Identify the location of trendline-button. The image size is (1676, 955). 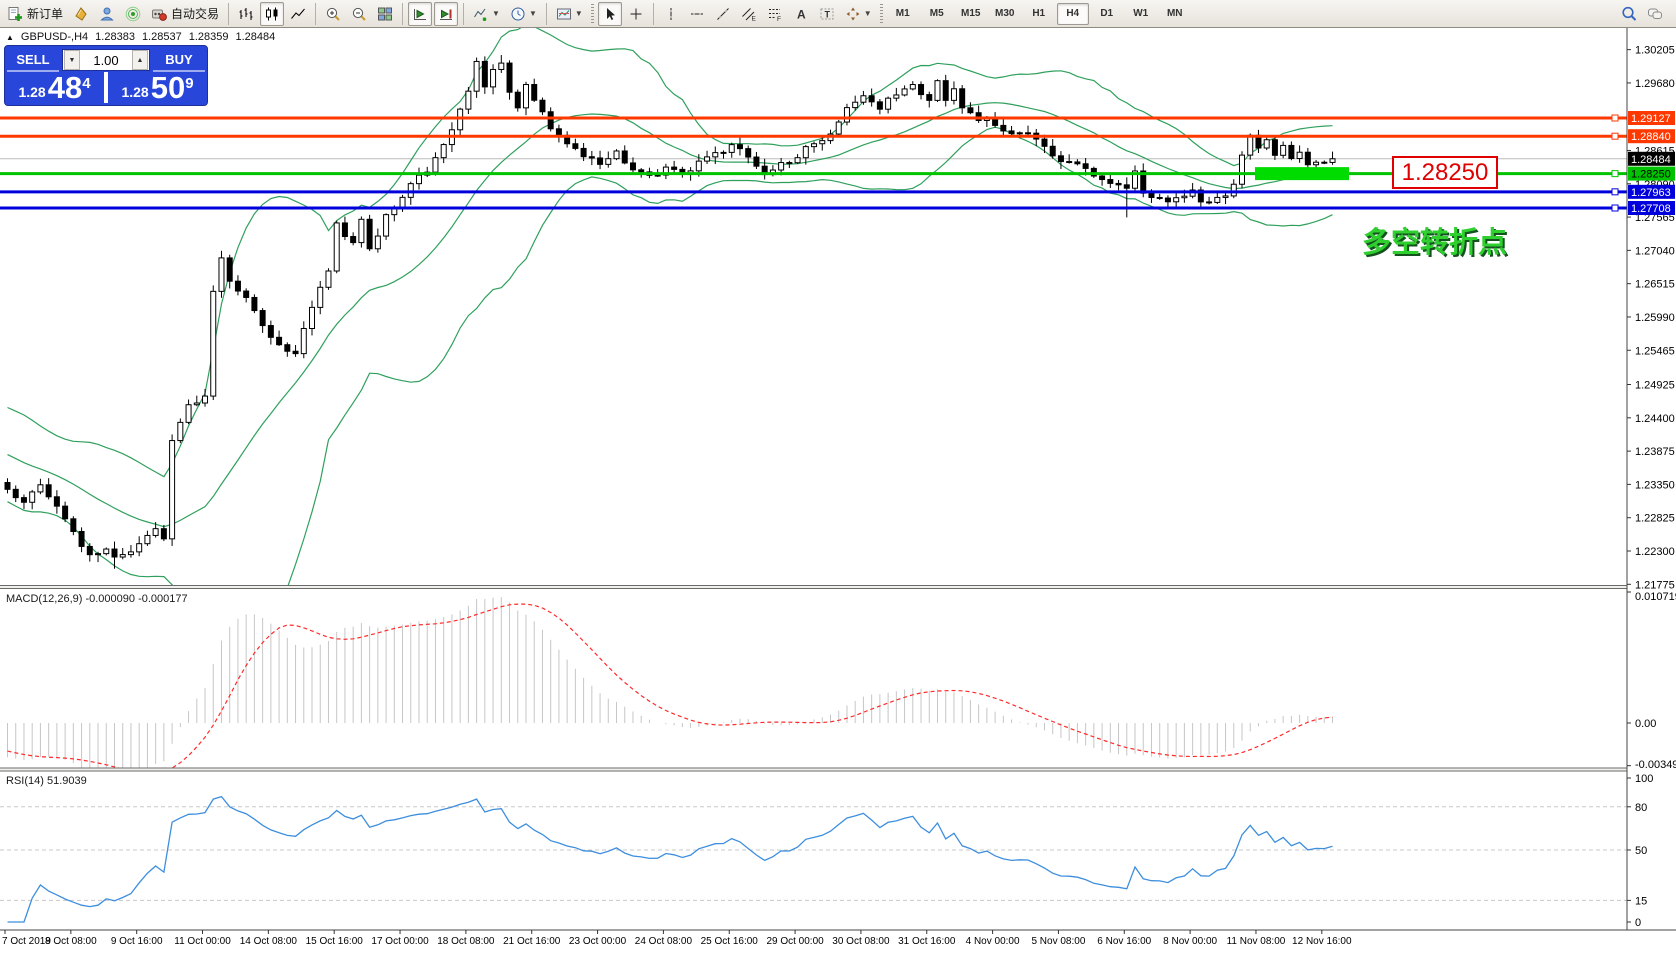
(723, 14).